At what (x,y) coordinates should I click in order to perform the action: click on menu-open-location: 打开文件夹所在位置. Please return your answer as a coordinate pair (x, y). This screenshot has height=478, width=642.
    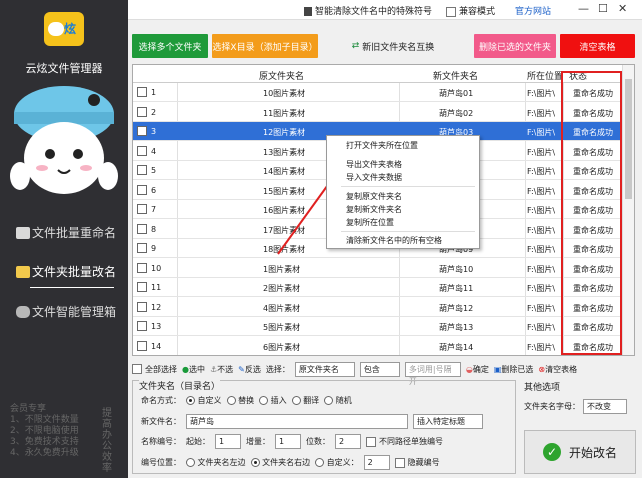
    Looking at the image, I should click on (382, 145).